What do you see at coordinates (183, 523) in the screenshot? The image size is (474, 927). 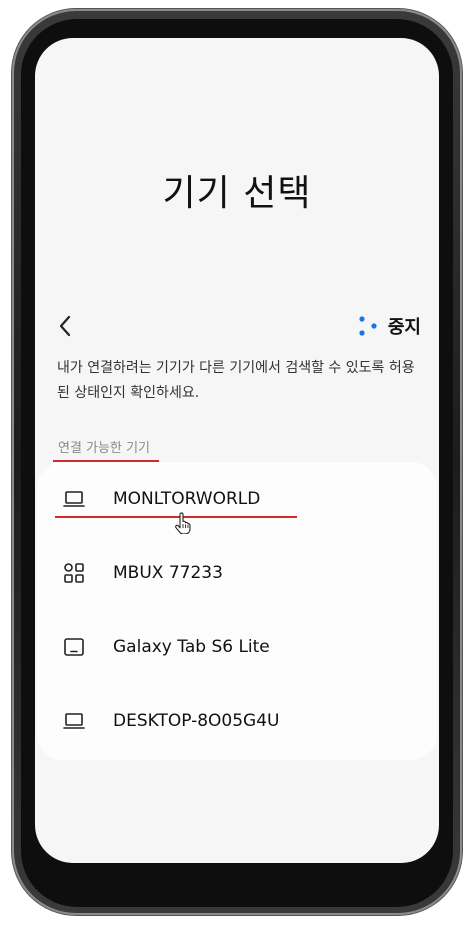 I see `hand-cursor-icon` at bounding box center [183, 523].